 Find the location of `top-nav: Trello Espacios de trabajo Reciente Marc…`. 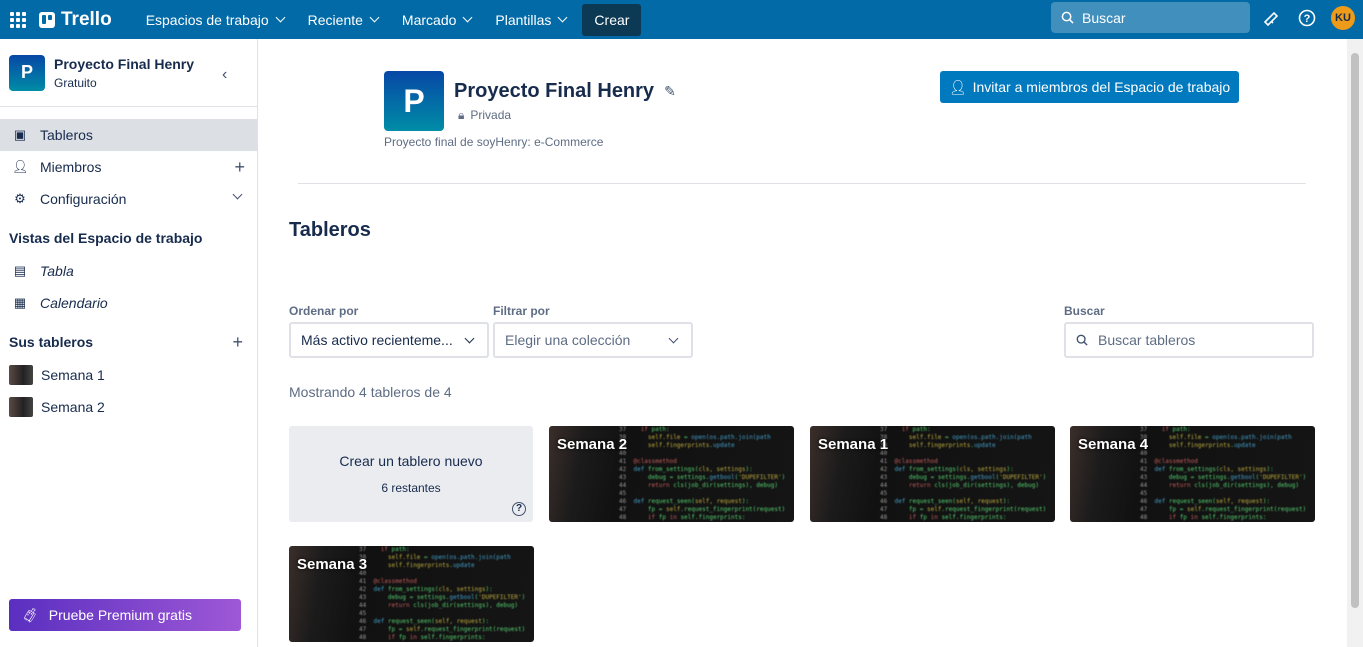

top-nav: Trello Espacios de trabajo Reciente Marc… is located at coordinates (681, 19).